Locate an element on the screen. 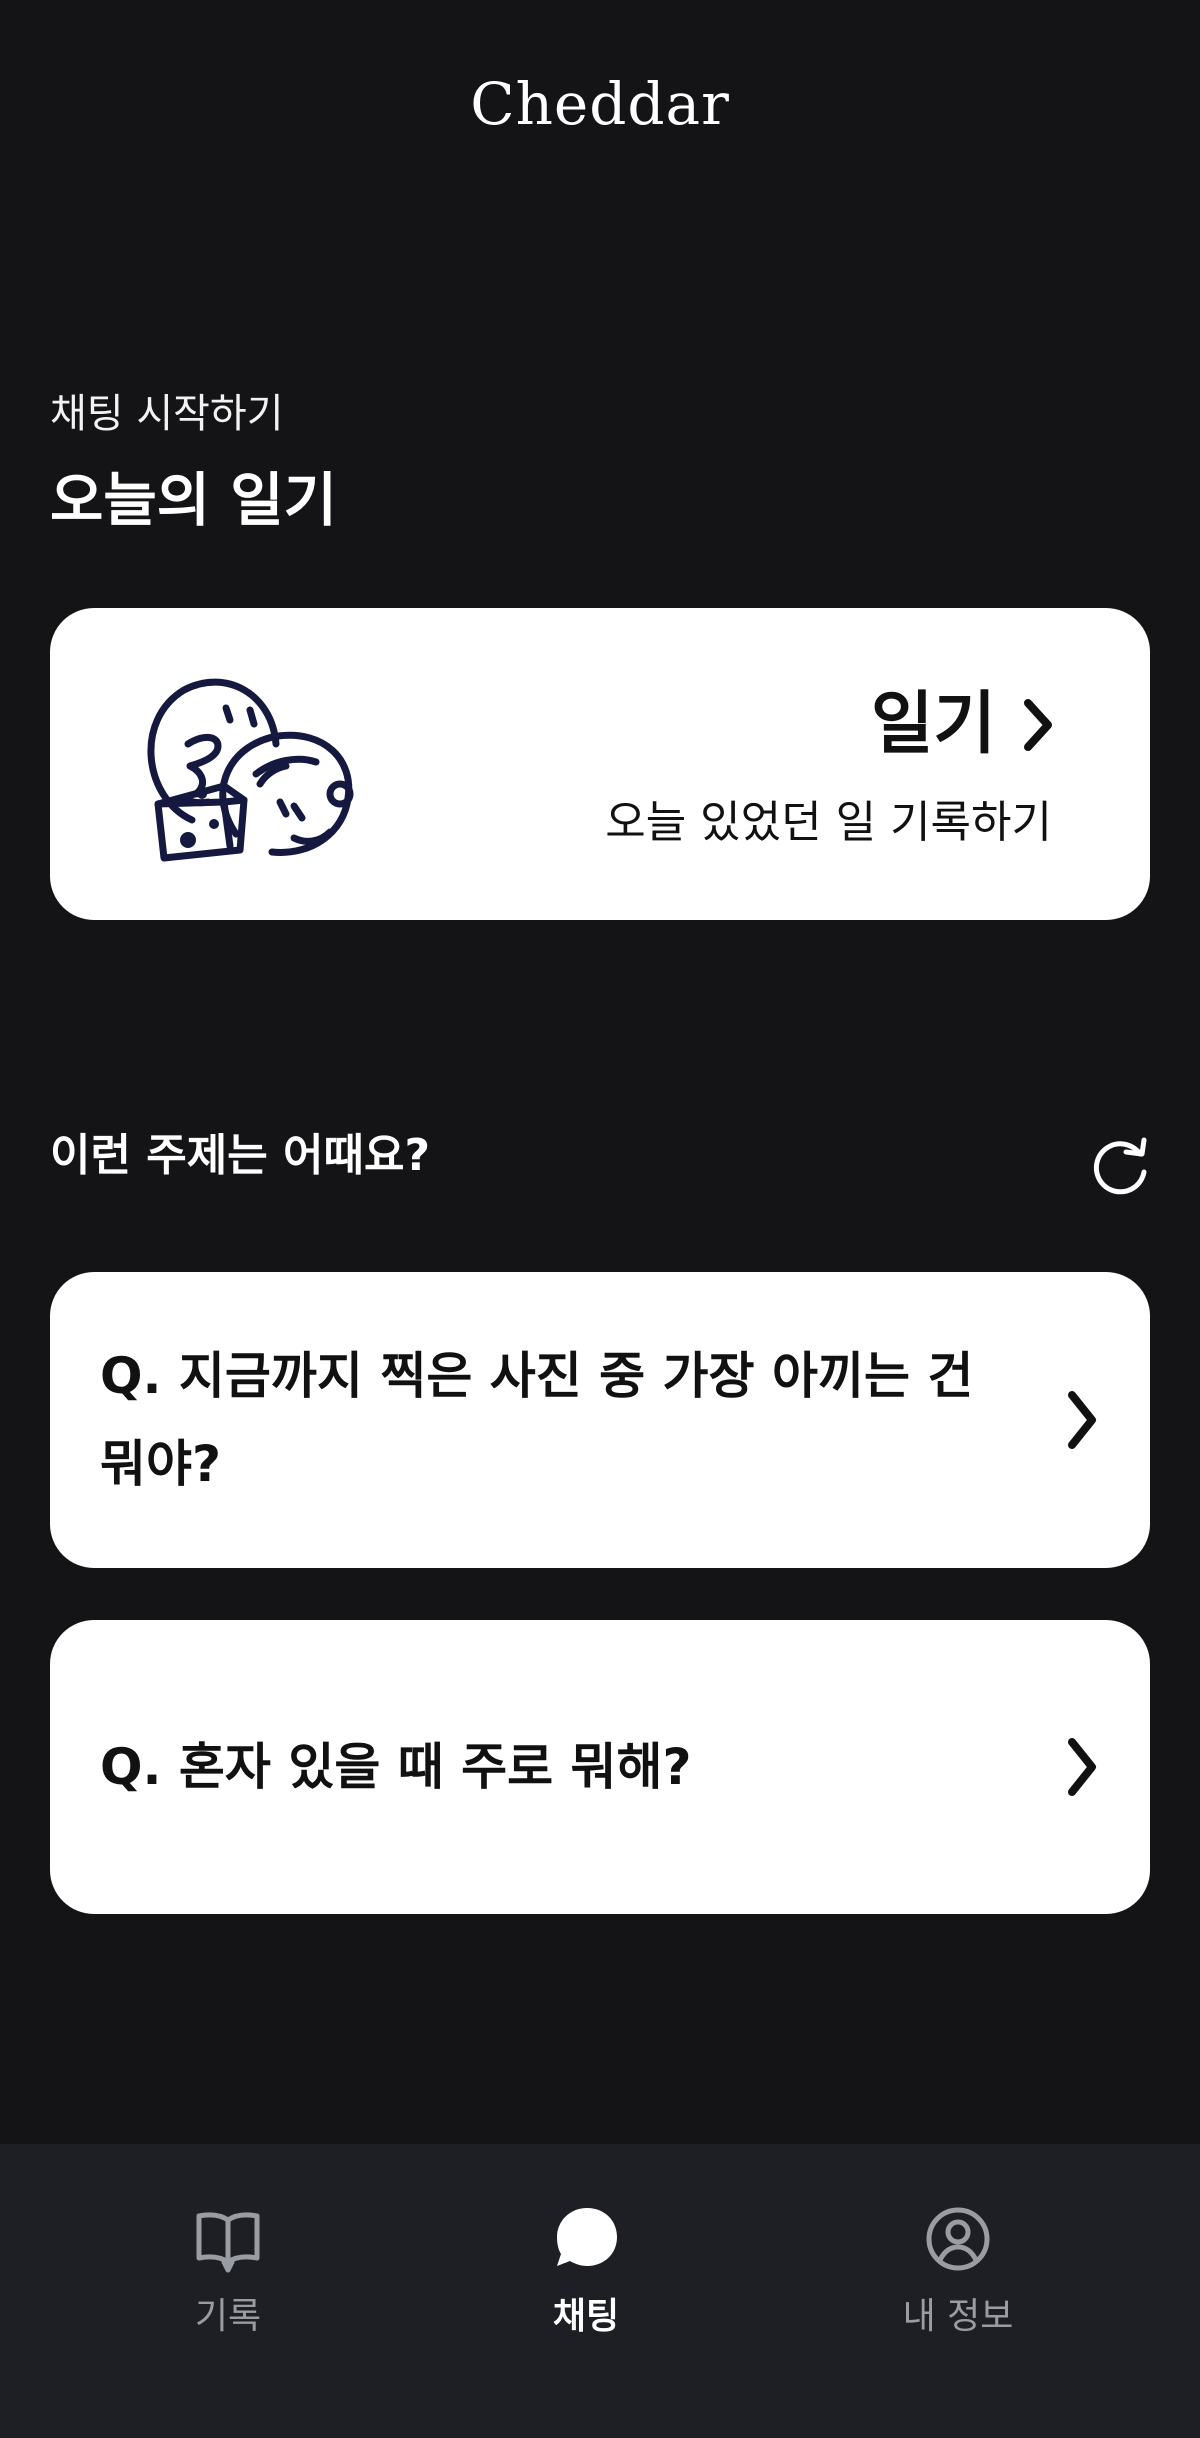 Image resolution: width=1200 pixels, height=2438 pixels. bottom-nav: 기록 채팅 내 정보 is located at coordinates (600, 2291).